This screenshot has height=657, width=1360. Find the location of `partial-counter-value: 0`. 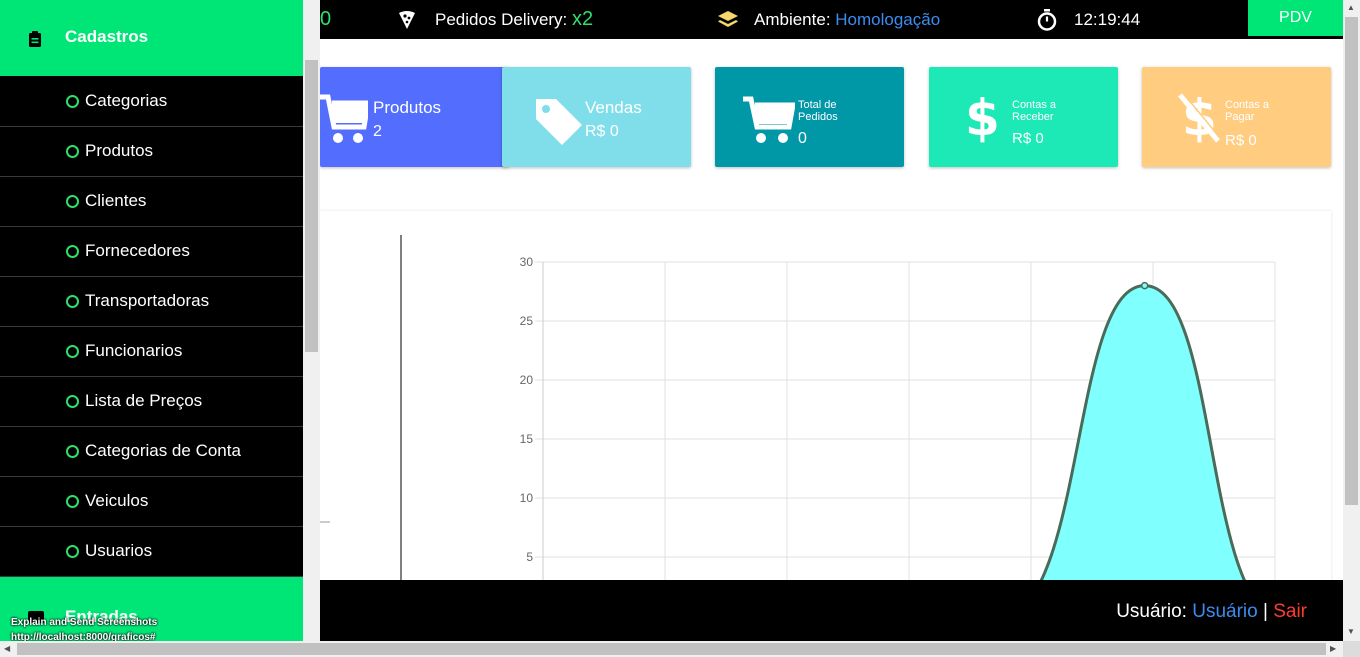

partial-counter-value: 0 is located at coordinates (326, 19).